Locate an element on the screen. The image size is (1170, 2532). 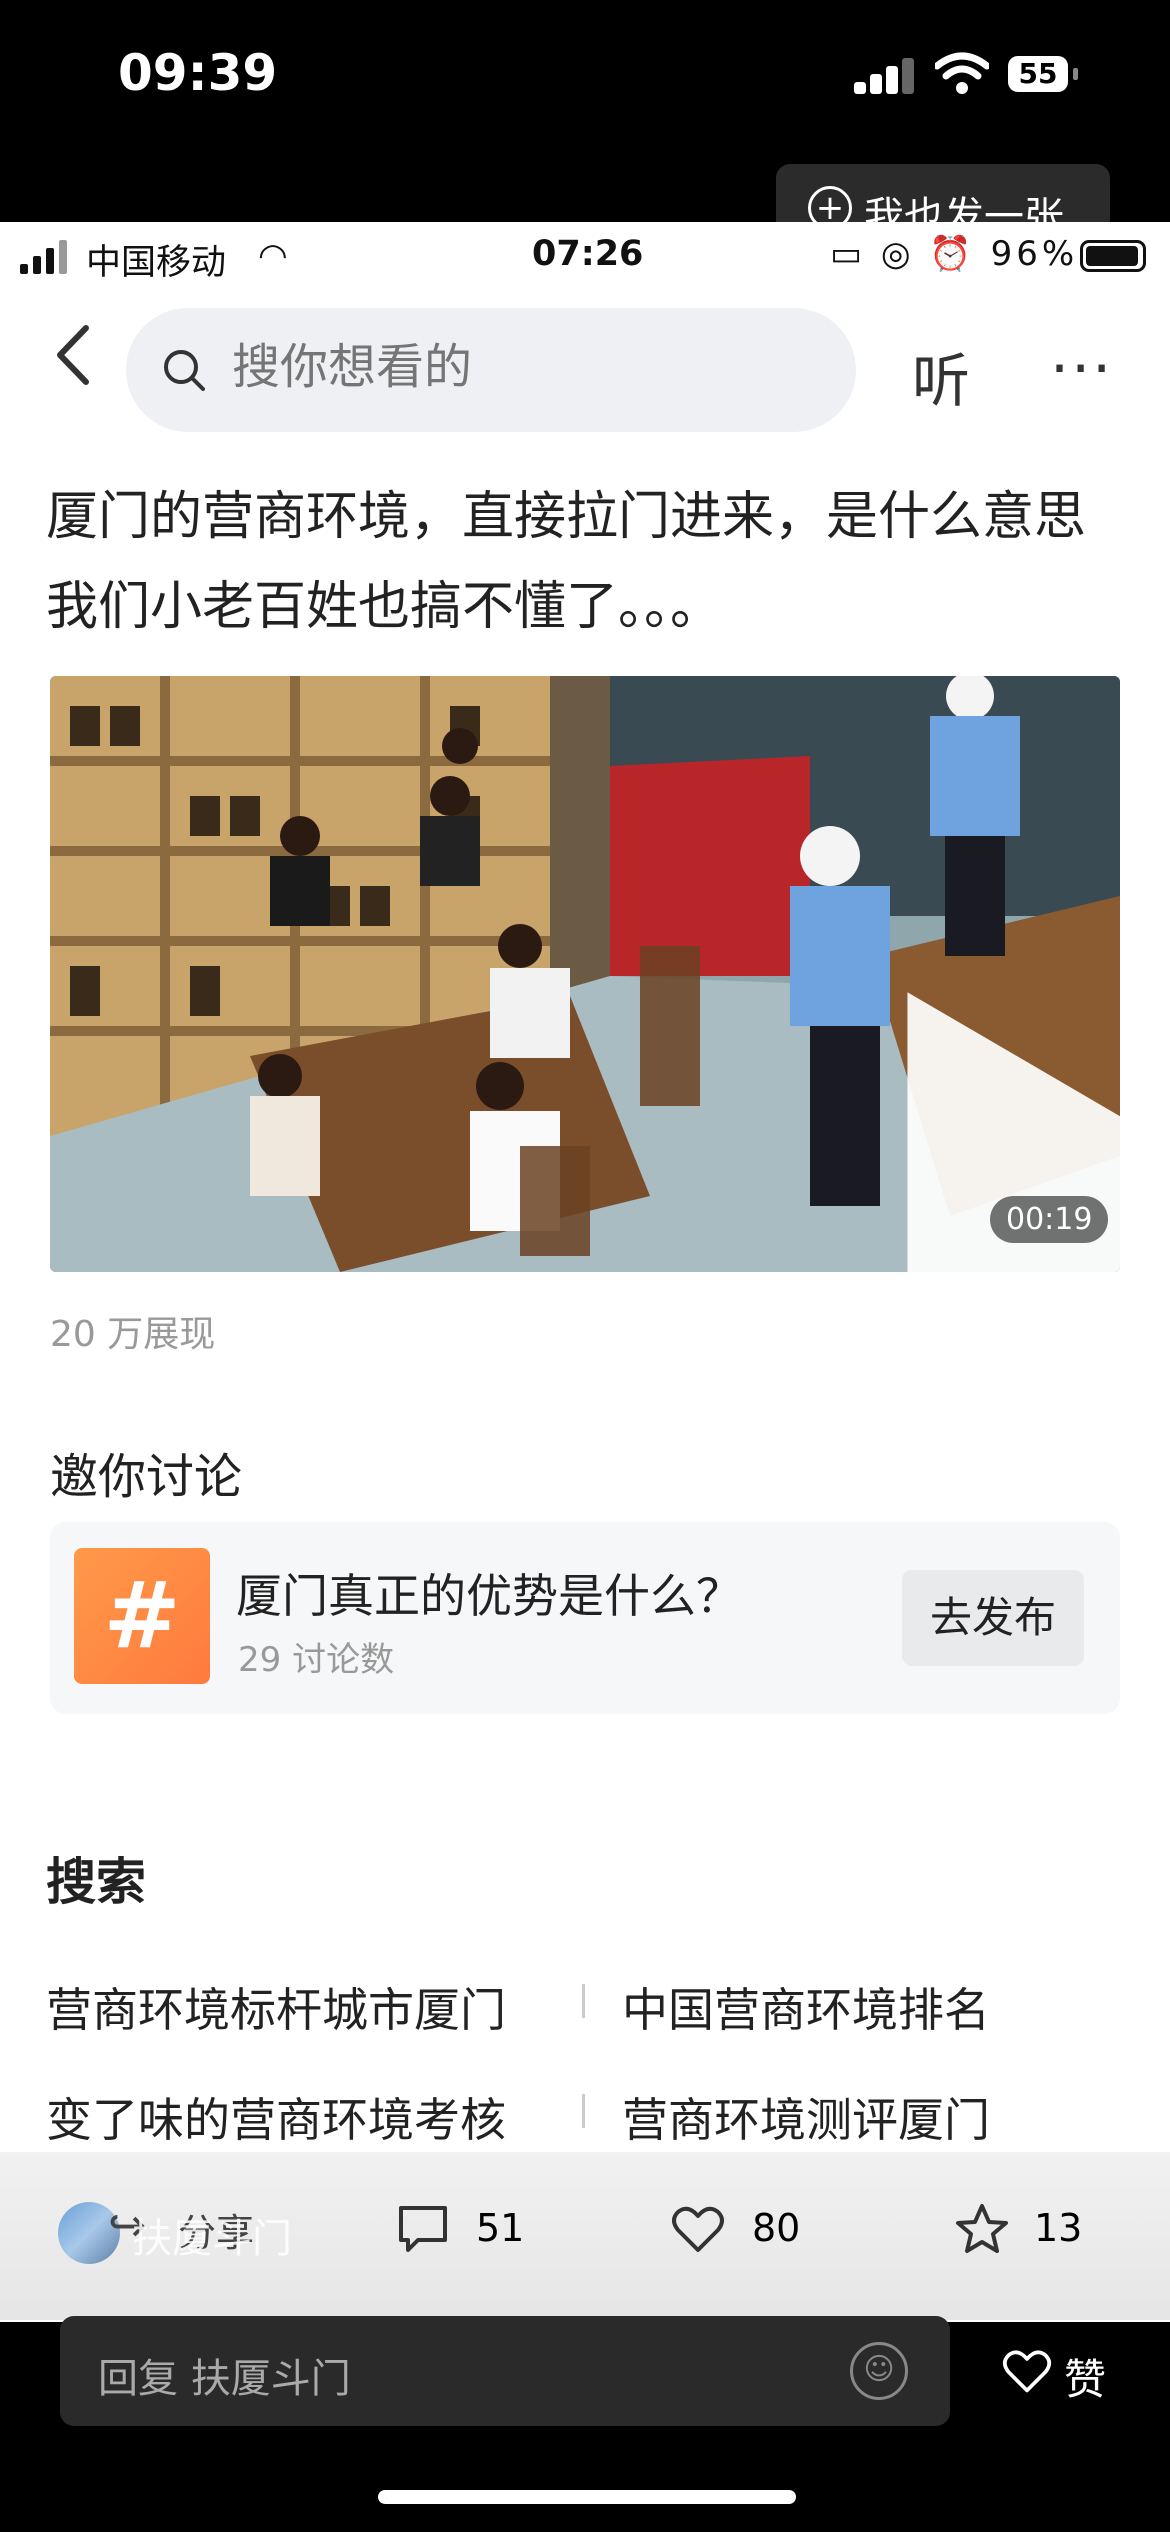
inner-time: 07:26 is located at coordinates (588, 254).